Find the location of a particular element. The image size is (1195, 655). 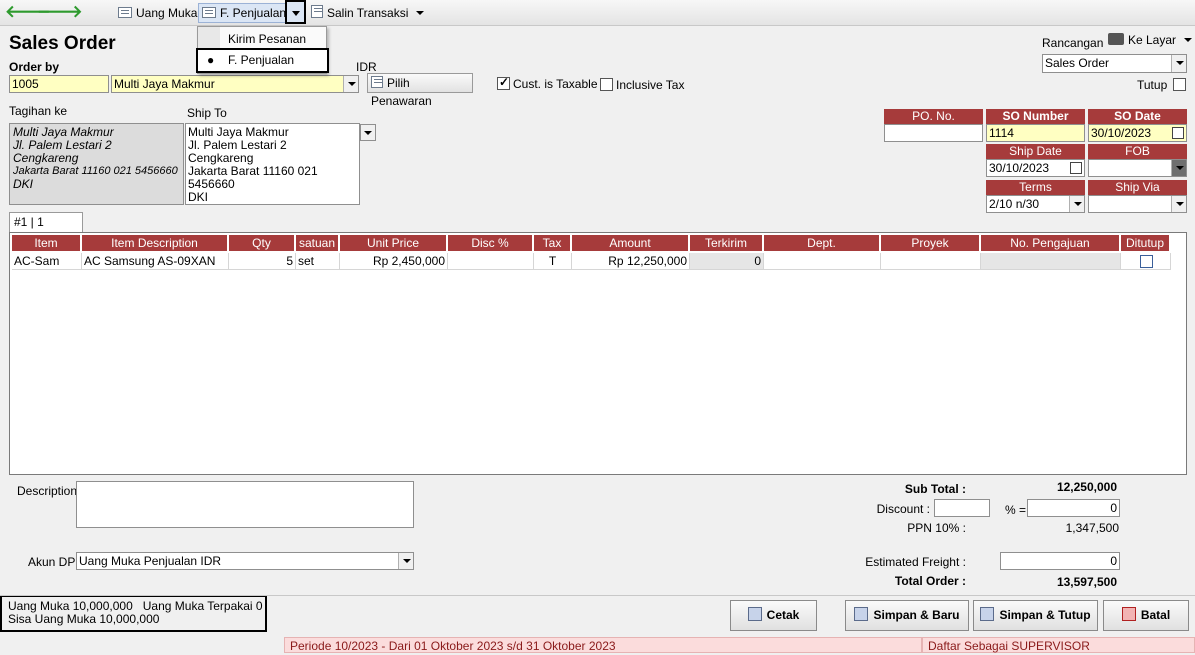

ship-via-label: Ship Via is located at coordinates (1137, 187).